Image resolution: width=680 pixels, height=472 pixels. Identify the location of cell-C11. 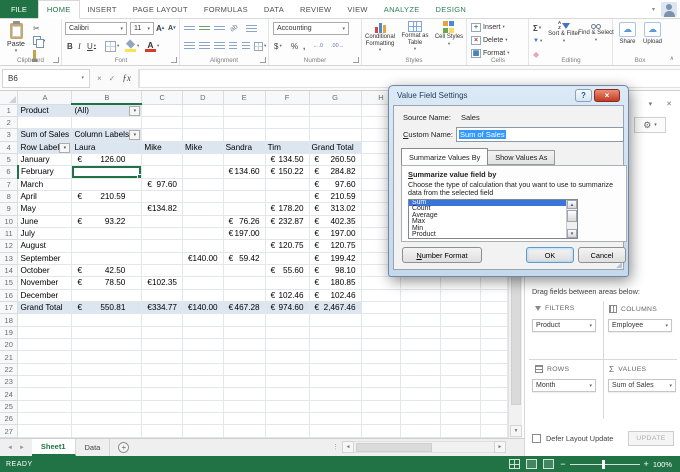
(162, 234).